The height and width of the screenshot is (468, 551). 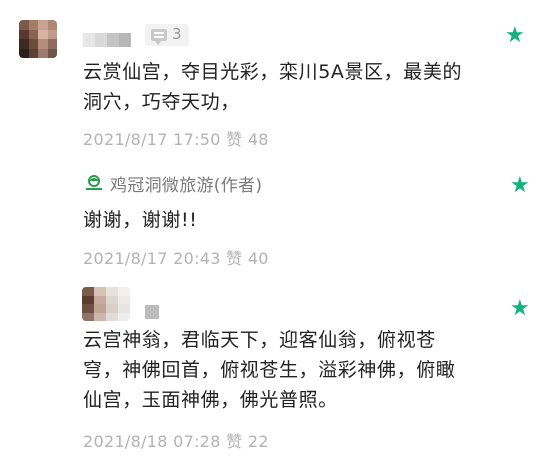 I want to click on like-count: 40, so click(x=258, y=258).